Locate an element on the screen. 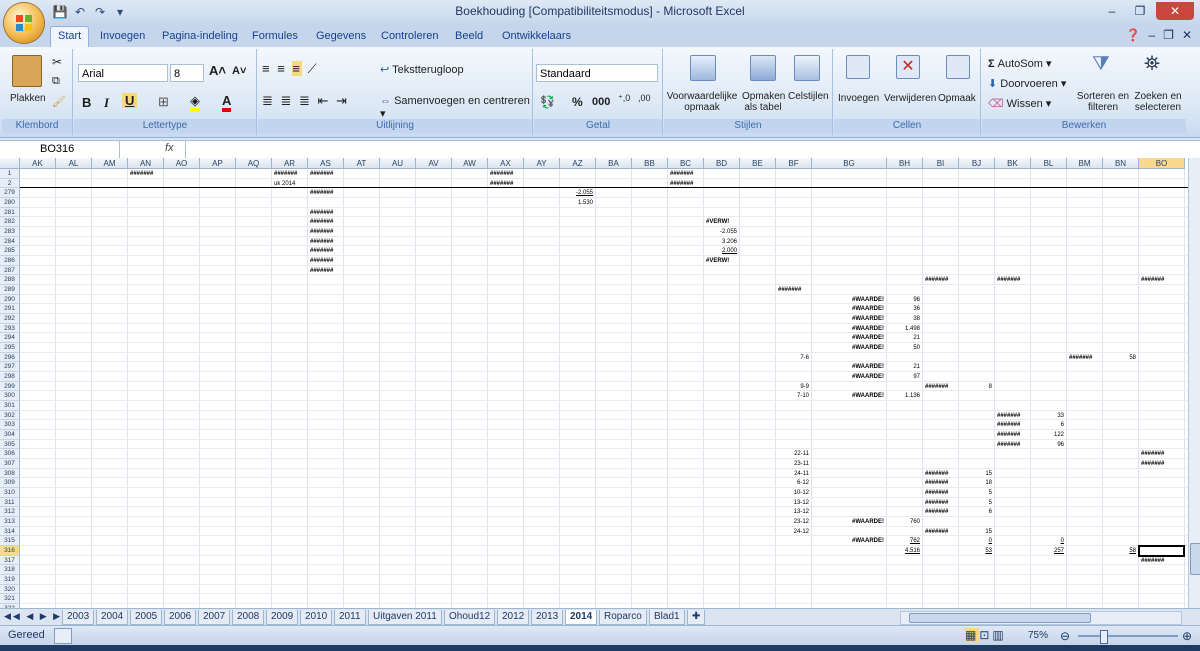 The width and height of the screenshot is (1200, 651). column-header-al: AL is located at coordinates (74, 163).